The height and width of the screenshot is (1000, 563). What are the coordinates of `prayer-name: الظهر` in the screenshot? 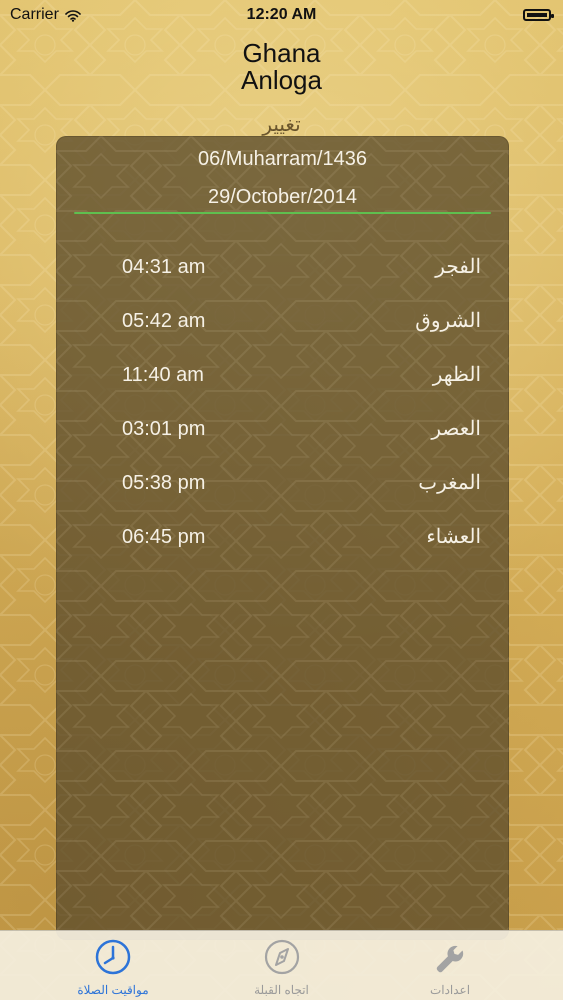 It's located at (456, 375).